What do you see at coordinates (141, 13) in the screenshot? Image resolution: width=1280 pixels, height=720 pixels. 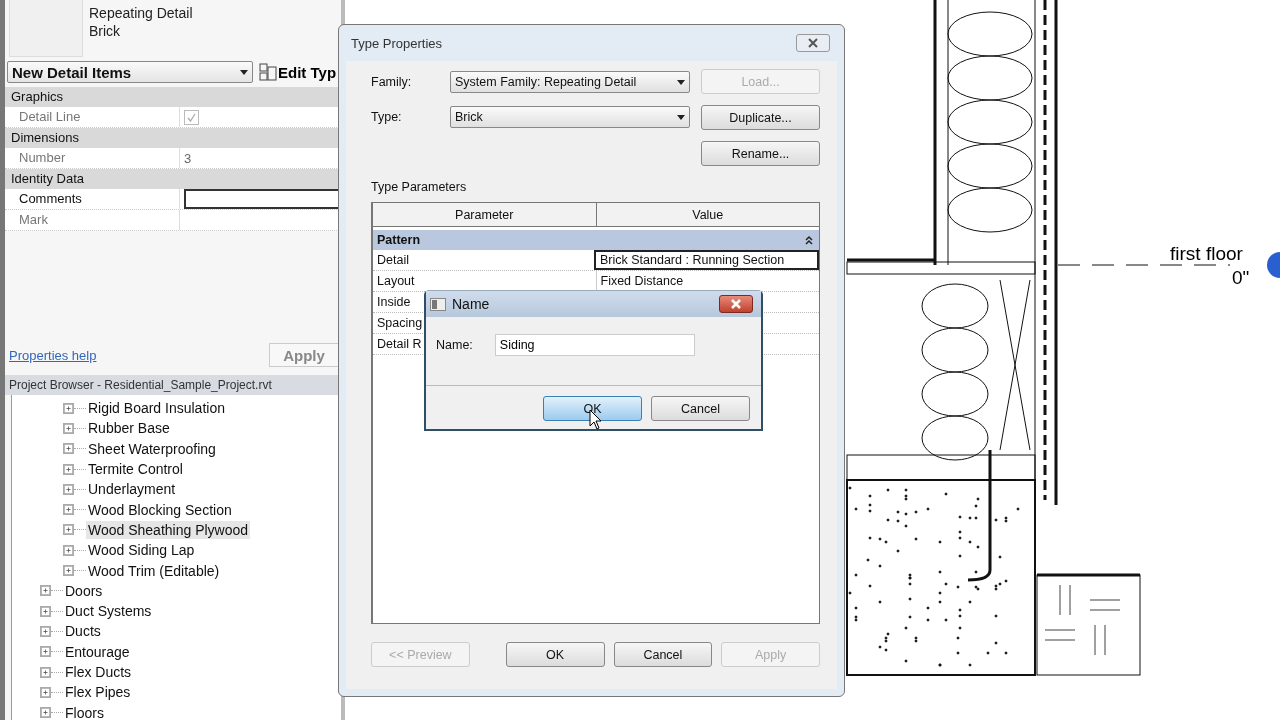 I see `type-name: Repeating Detail` at bounding box center [141, 13].